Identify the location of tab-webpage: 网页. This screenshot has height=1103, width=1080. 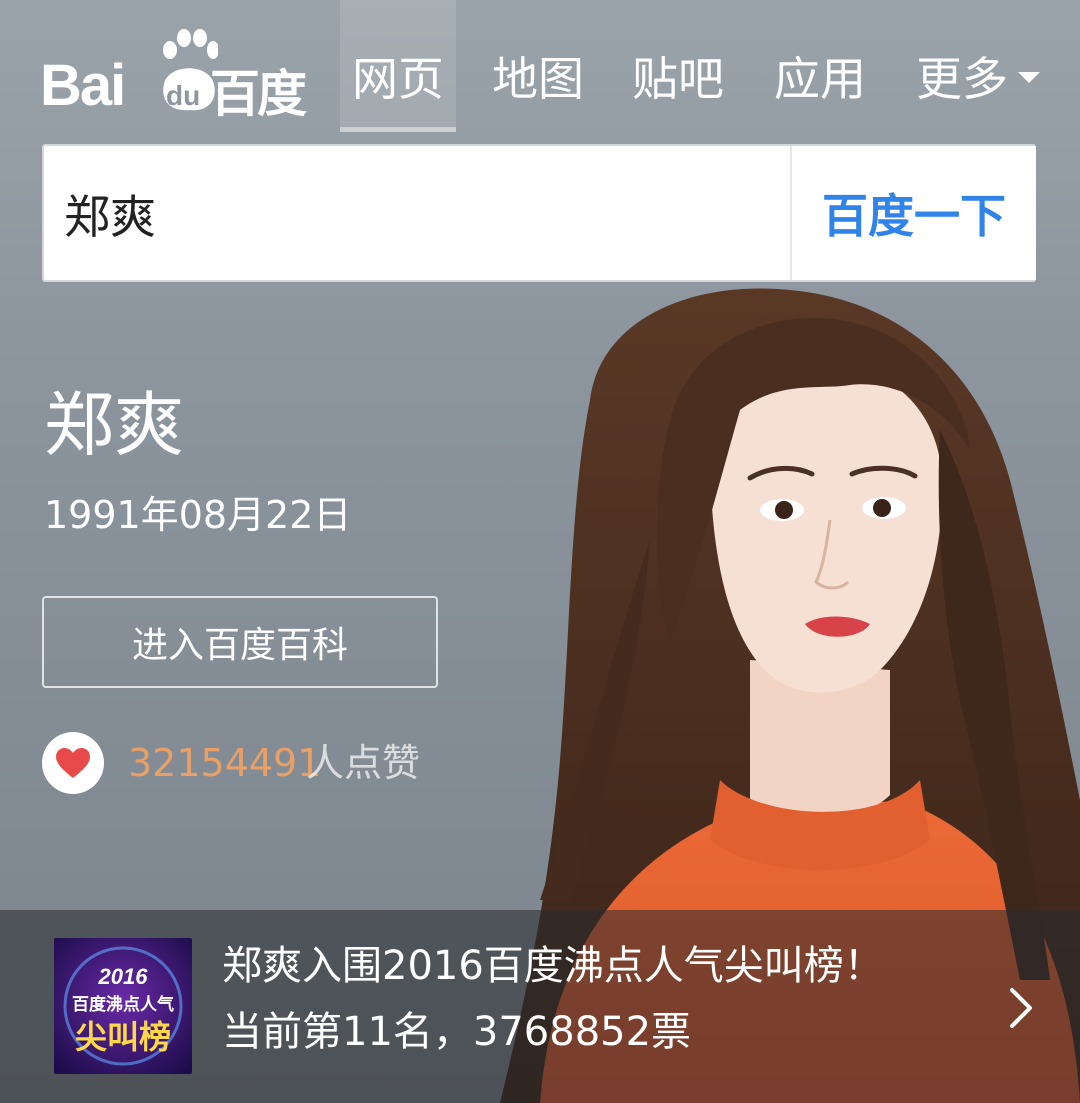
(398, 66).